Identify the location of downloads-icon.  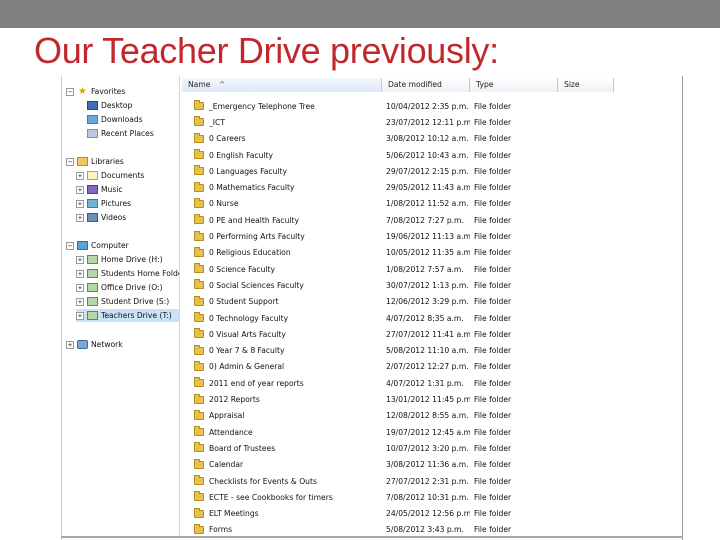
(92, 119).